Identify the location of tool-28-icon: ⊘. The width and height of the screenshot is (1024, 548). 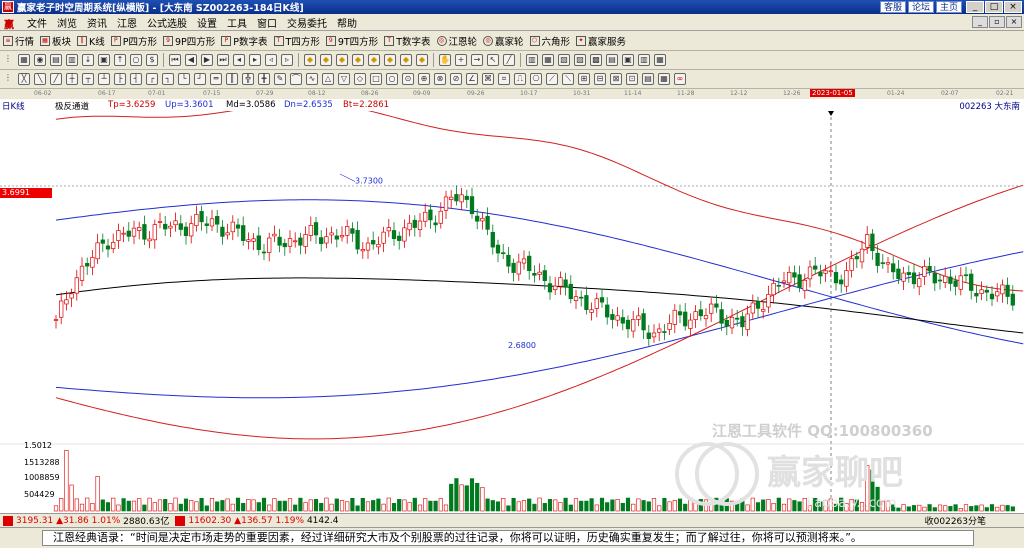
(456, 79).